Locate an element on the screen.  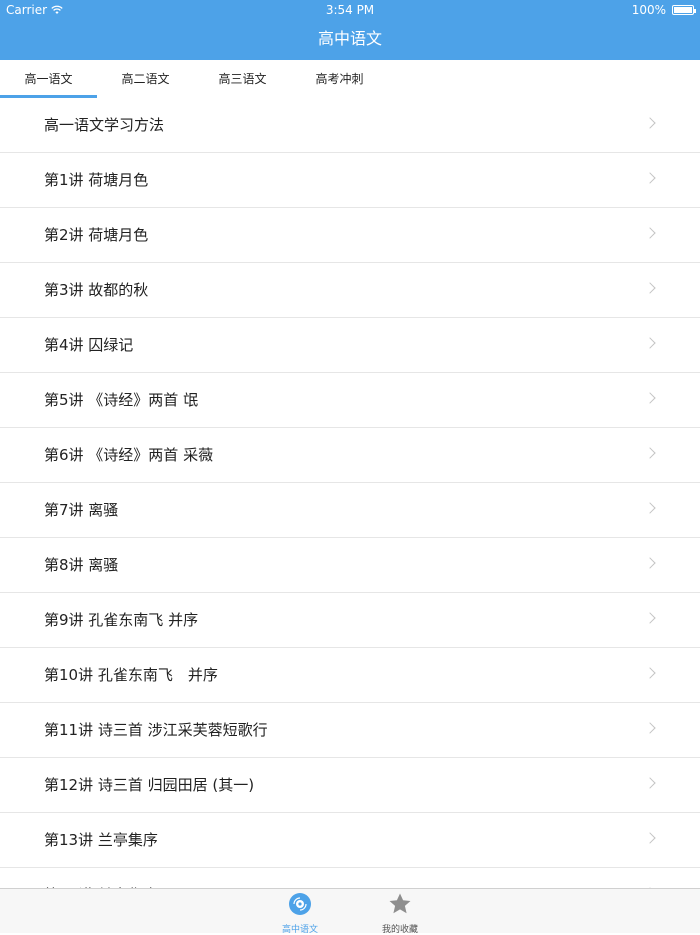
tabbar-label-chinese: 高中语文 is located at coordinates (299, 930).